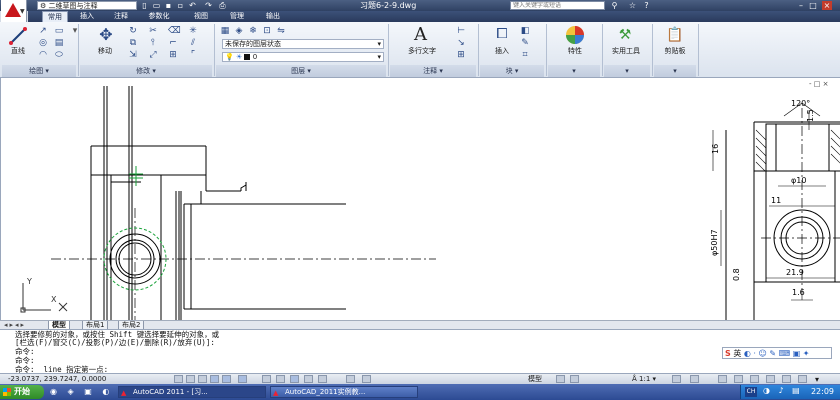  What do you see at coordinates (738, 379) in the screenshot?
I see `lock-ui-icon` at bounding box center [738, 379].